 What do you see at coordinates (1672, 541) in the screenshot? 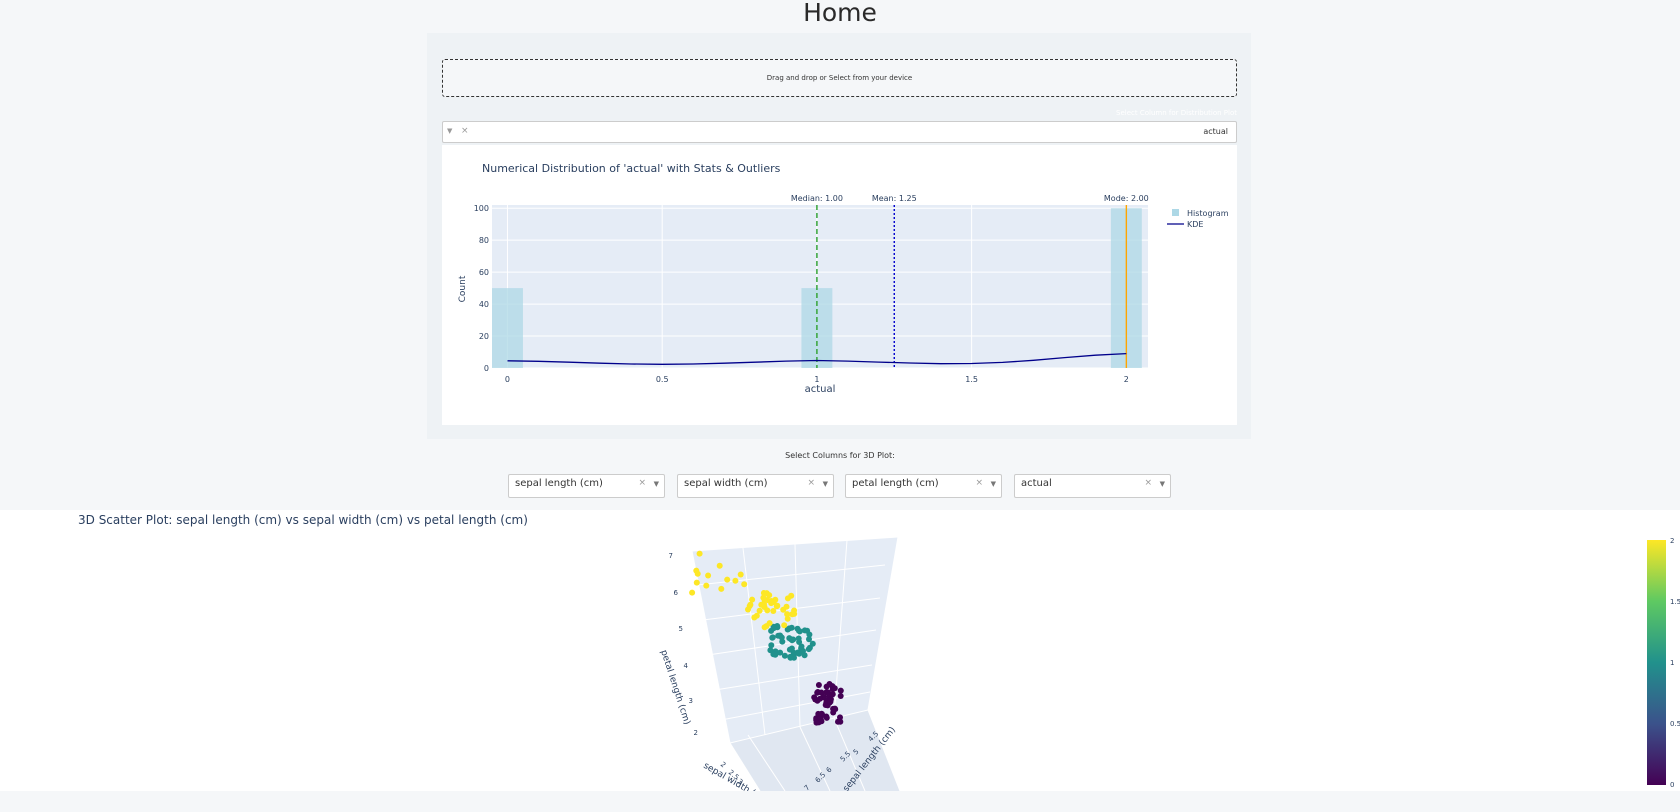
I see `colorbar-tick-label: 2` at bounding box center [1672, 541].